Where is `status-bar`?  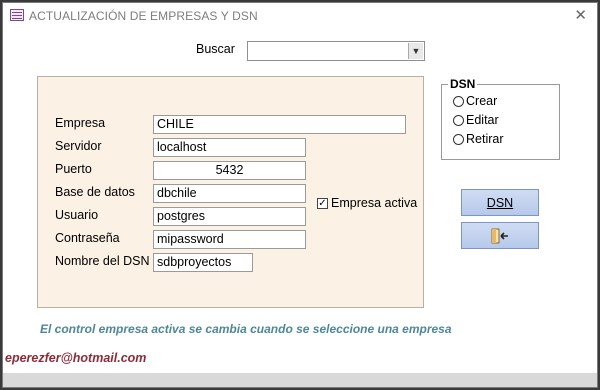 status-bar is located at coordinates (300, 380).